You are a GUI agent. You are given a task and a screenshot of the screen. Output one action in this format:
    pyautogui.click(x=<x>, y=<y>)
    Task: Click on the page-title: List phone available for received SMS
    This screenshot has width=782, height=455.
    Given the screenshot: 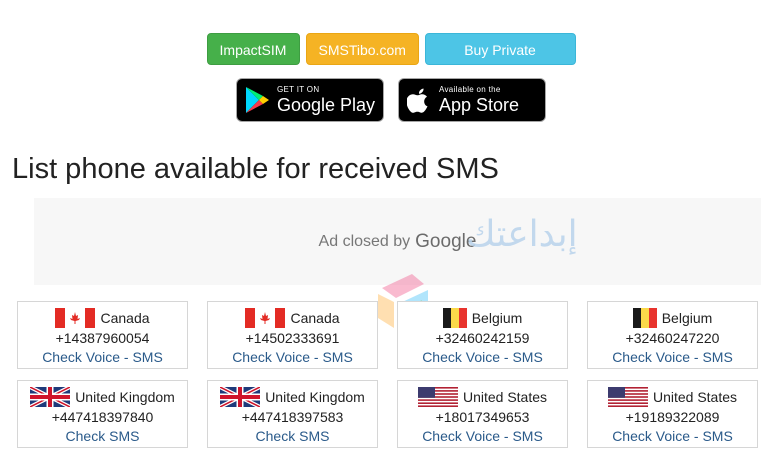 What is the action you would take?
    pyautogui.click(x=255, y=169)
    